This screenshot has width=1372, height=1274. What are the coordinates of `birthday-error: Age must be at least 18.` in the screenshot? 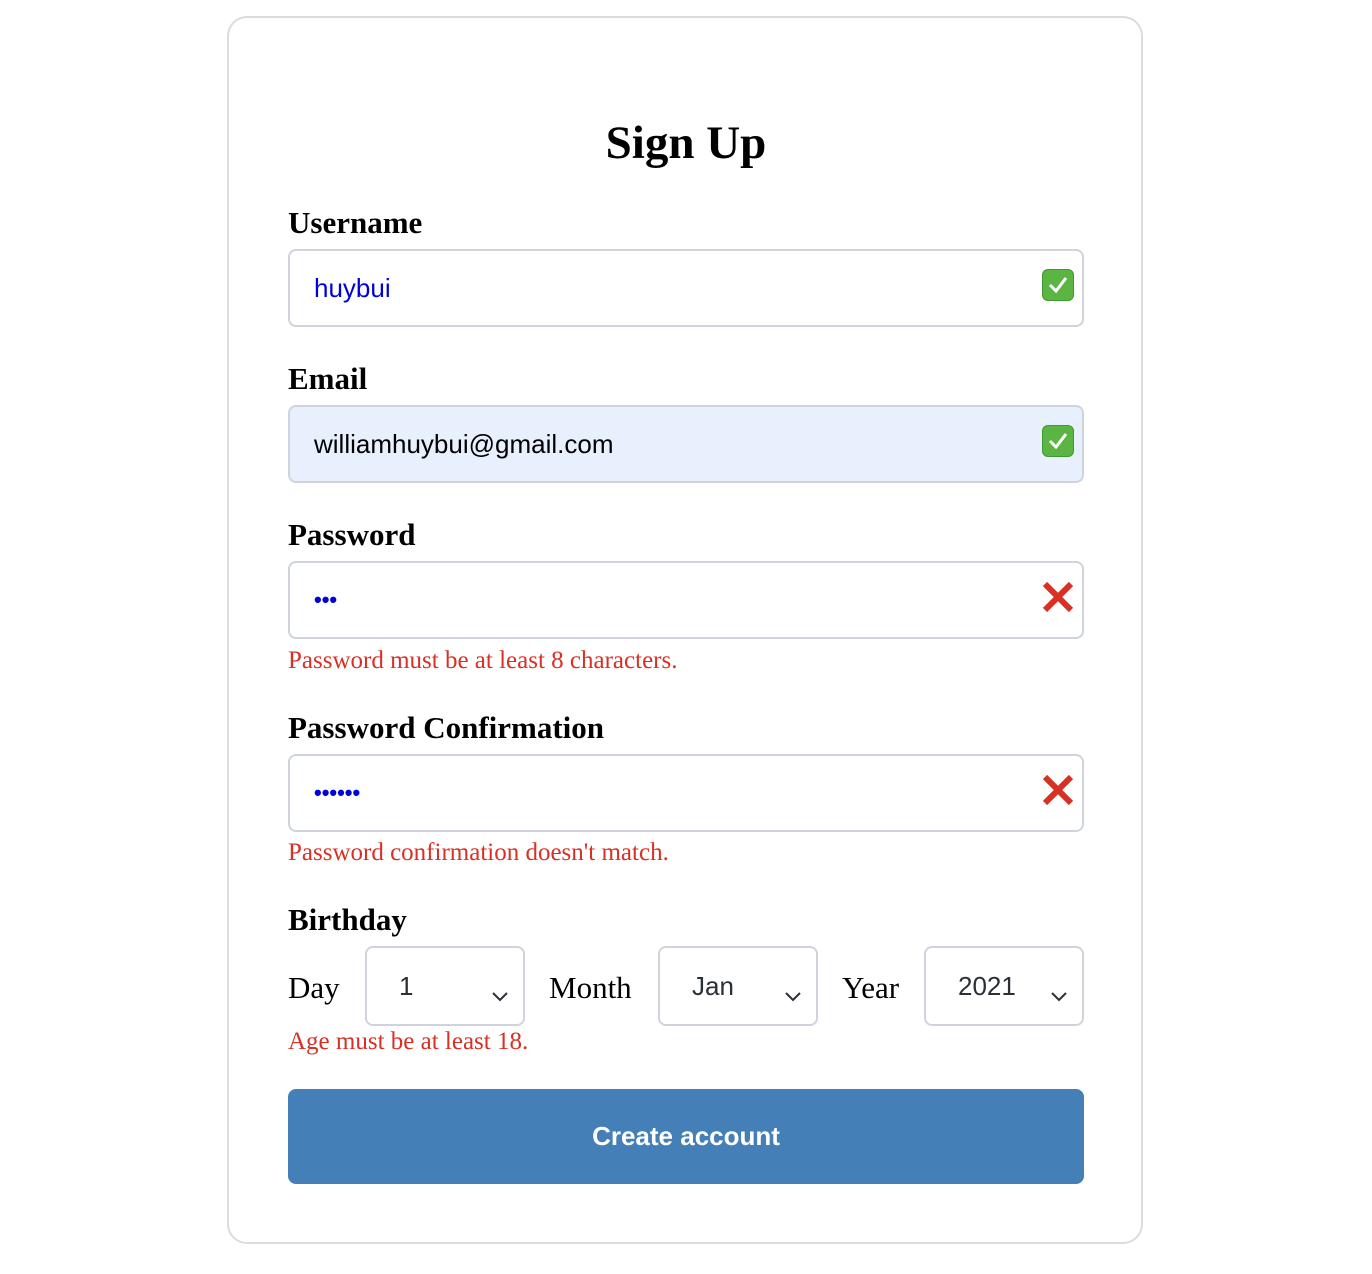 It's located at (408, 1041).